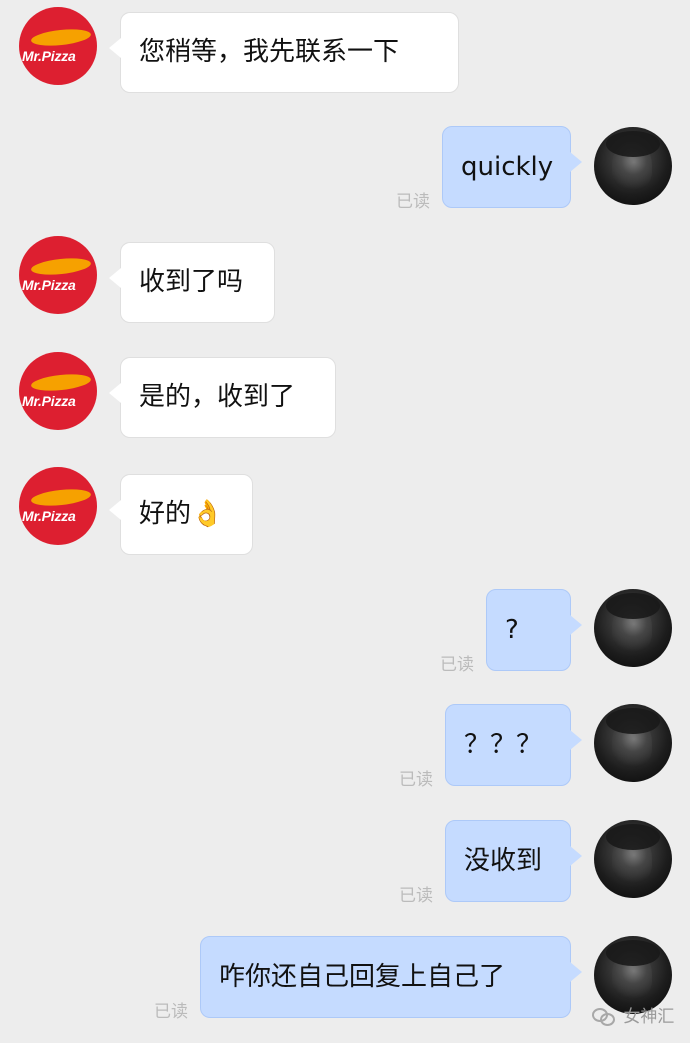  Describe the element at coordinates (649, 1017) in the screenshot. I see `watermark-text: 女神汇` at that location.